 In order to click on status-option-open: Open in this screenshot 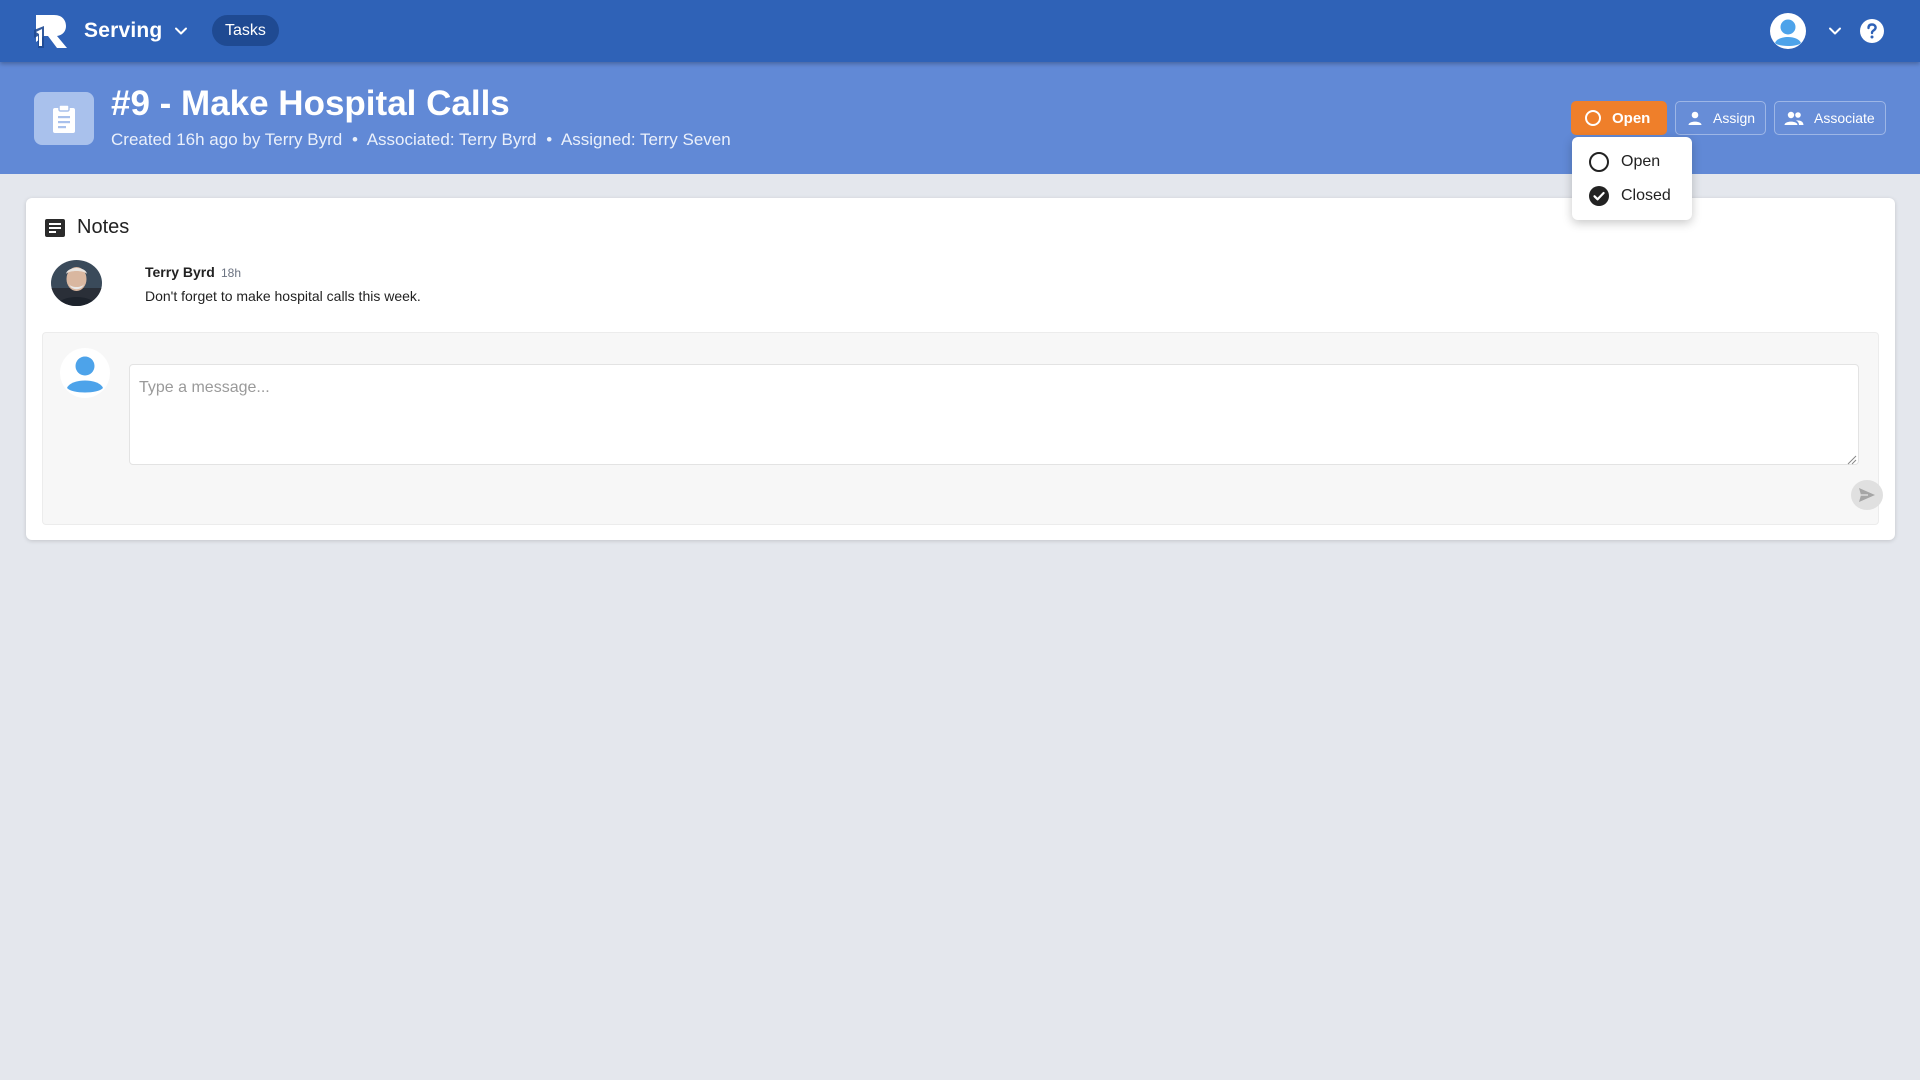, I will do `click(1632, 162)`.